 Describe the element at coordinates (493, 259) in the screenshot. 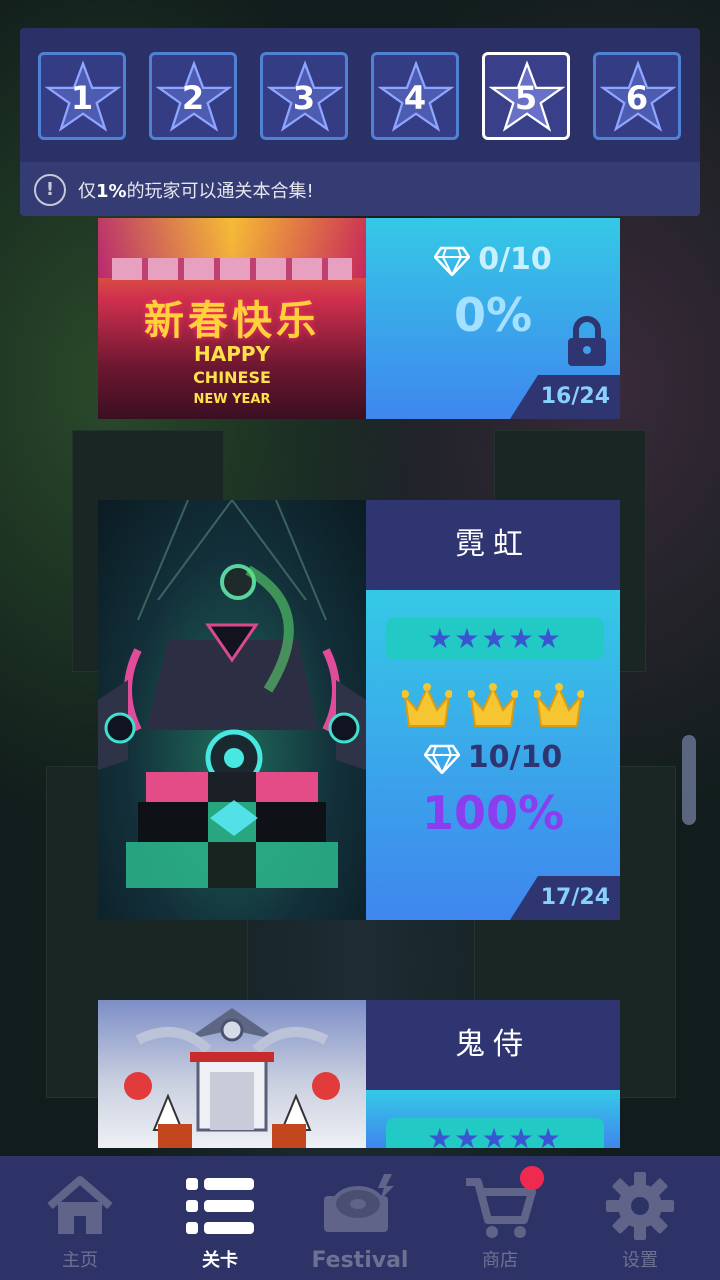

I see `gem-counter: 0/10` at that location.